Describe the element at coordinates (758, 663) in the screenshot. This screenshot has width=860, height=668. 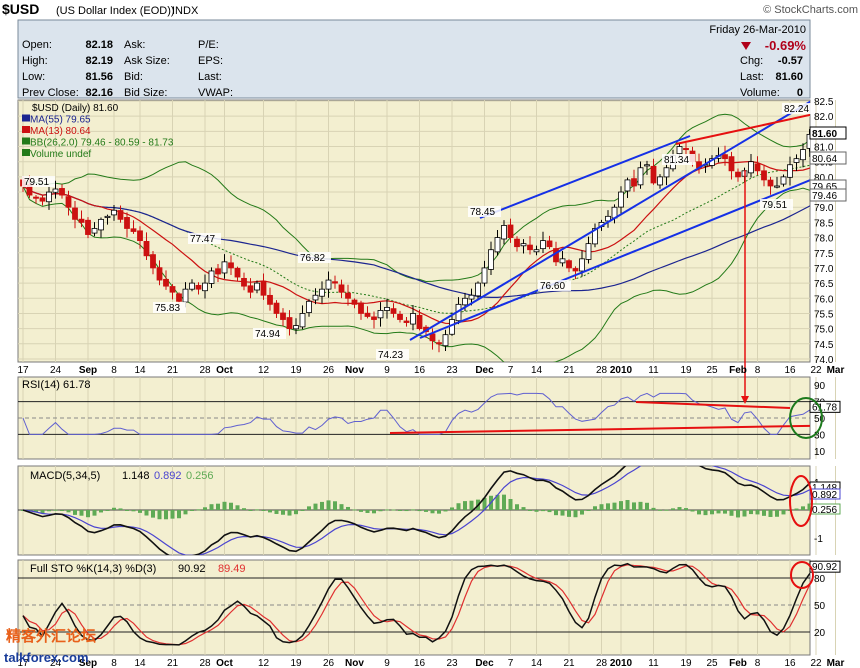
I see `x-axis-label-bottom: 8` at that location.